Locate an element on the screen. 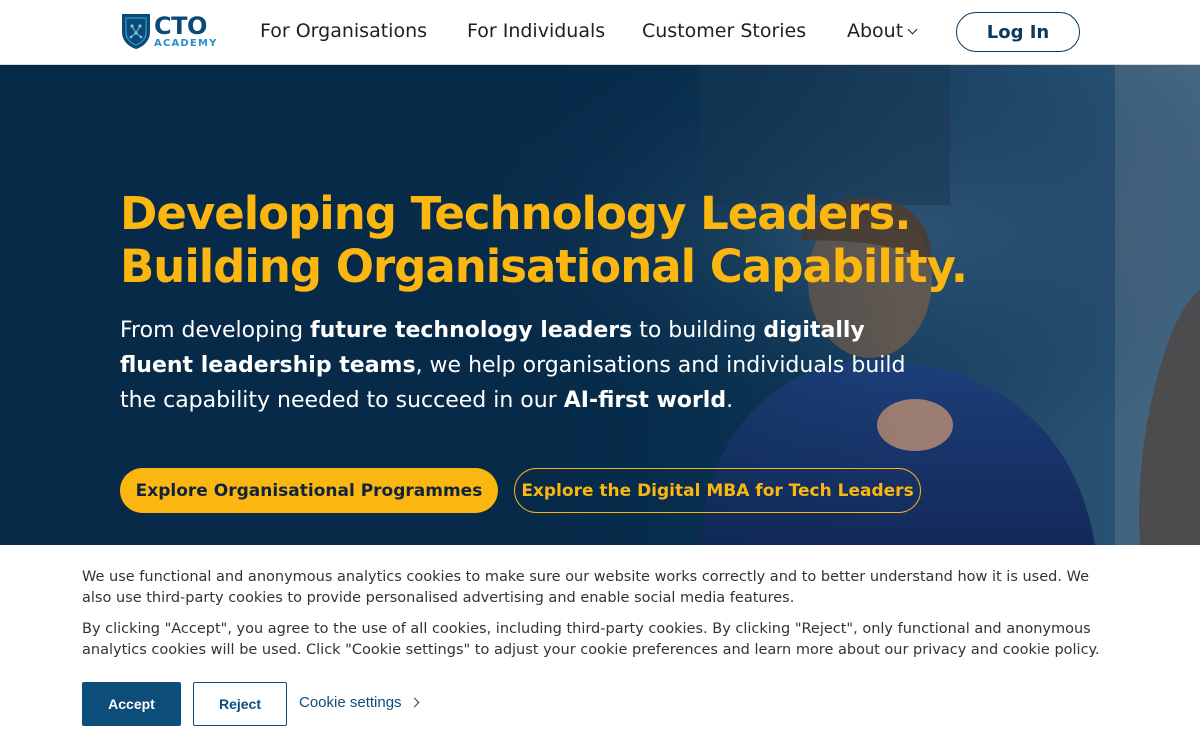 This screenshot has height=750, width=1200. hero-sub-text1: From developing is located at coordinates (215, 330).